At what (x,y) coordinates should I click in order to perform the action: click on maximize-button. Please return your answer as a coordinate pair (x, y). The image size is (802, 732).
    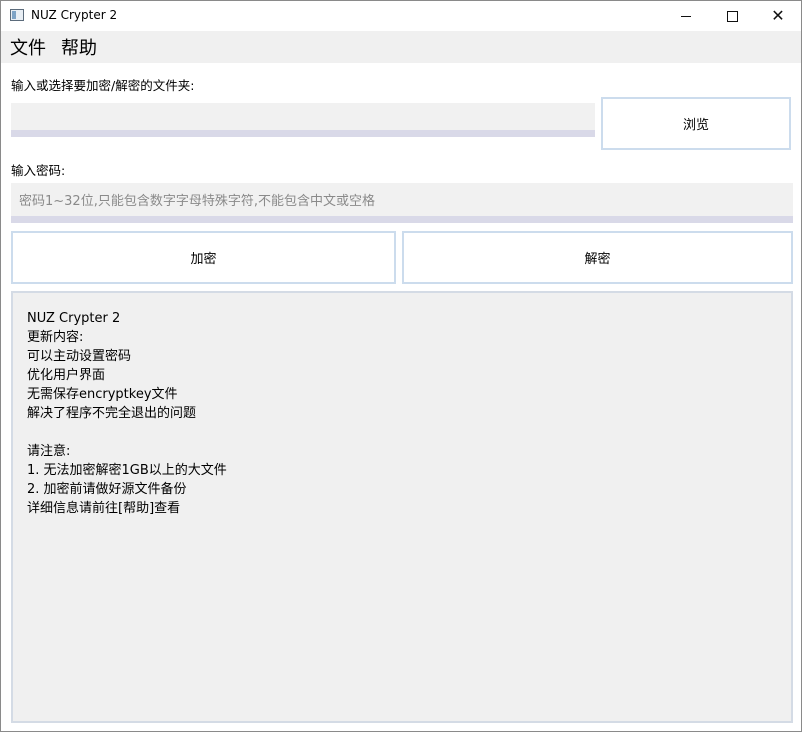
    Looking at the image, I should click on (732, 16).